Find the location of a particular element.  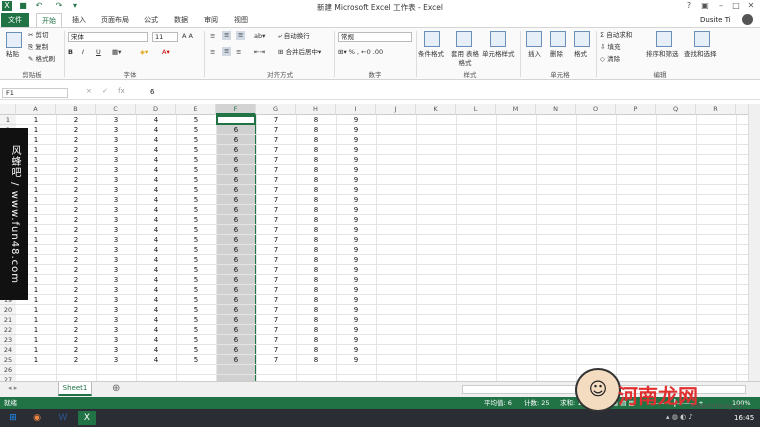

cell-b24: 2 is located at coordinates (76, 350).